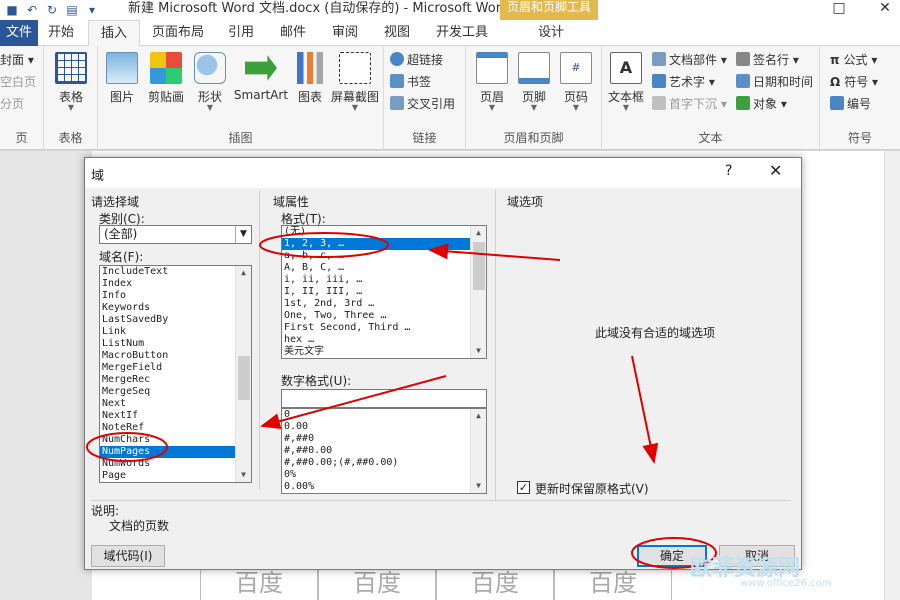 The height and width of the screenshot is (600, 900). What do you see at coordinates (775, 170) in the screenshot?
I see `close-icon: ✕` at bounding box center [775, 170].